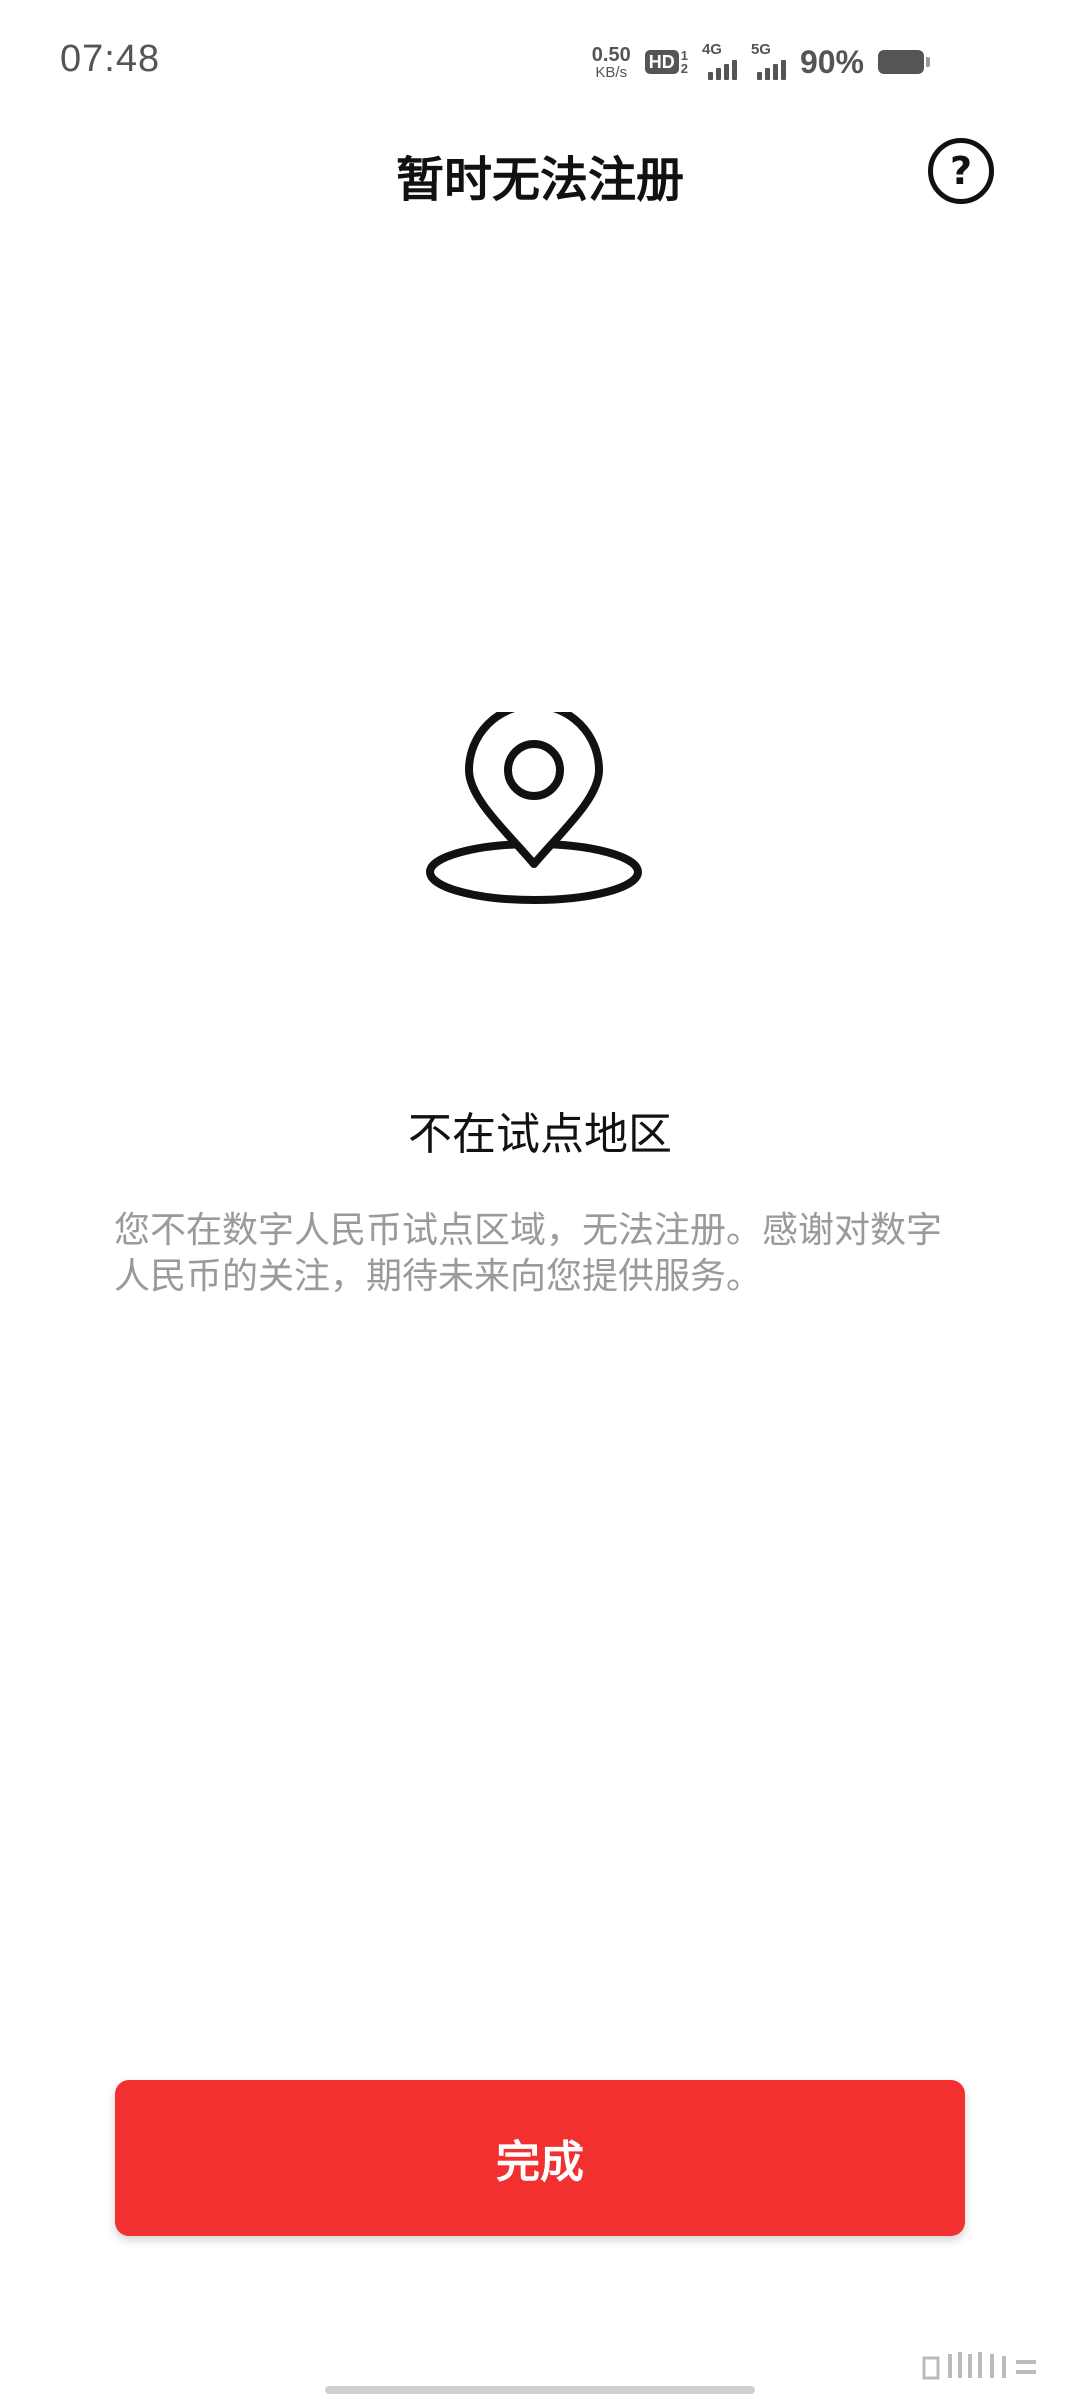 The width and height of the screenshot is (1080, 2408). Describe the element at coordinates (539, 180) in the screenshot. I see `page-title: 暂时无法注册` at that location.